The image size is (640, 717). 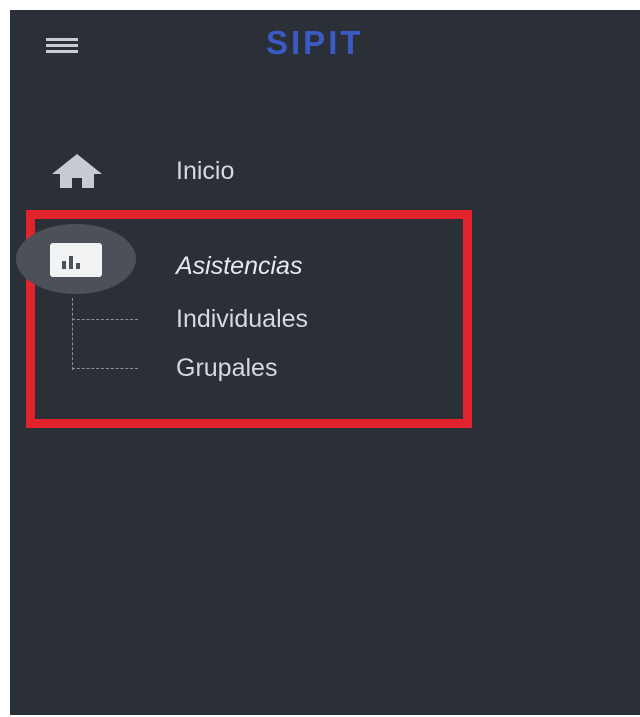 What do you see at coordinates (205, 171) in the screenshot?
I see `nav-item-label: Inicio` at bounding box center [205, 171].